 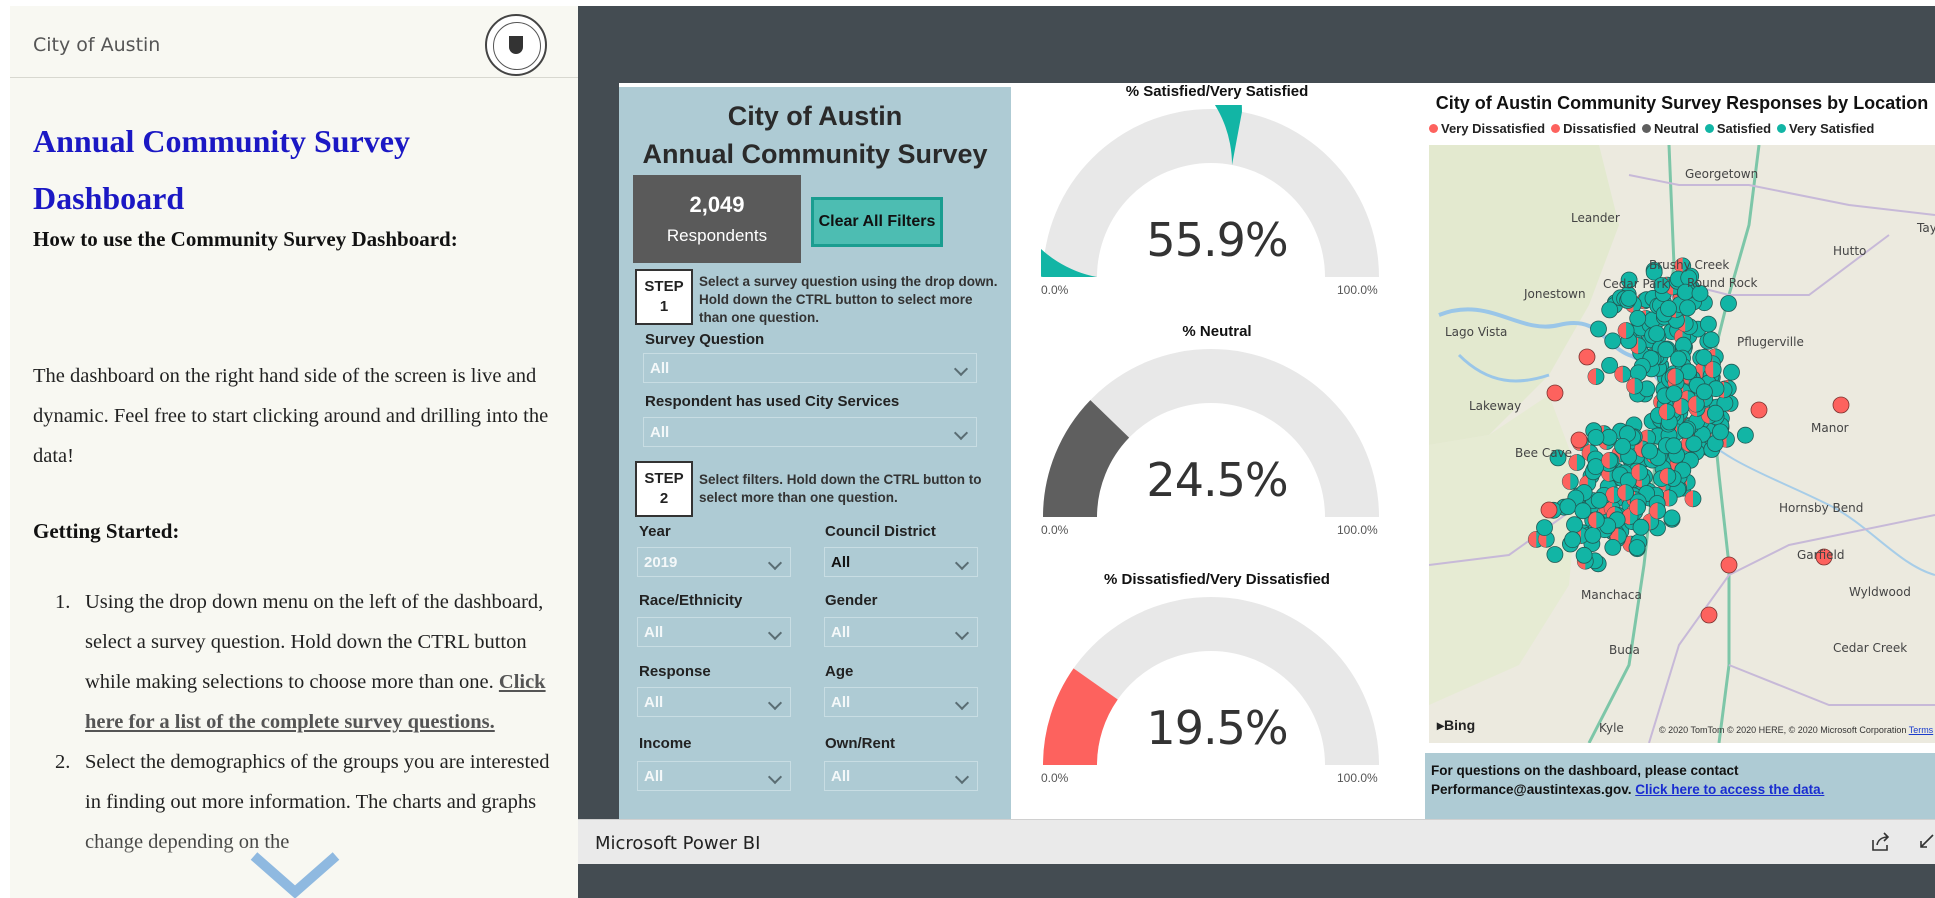 I want to click on map-place-label: Manor, so click(x=1830, y=428).